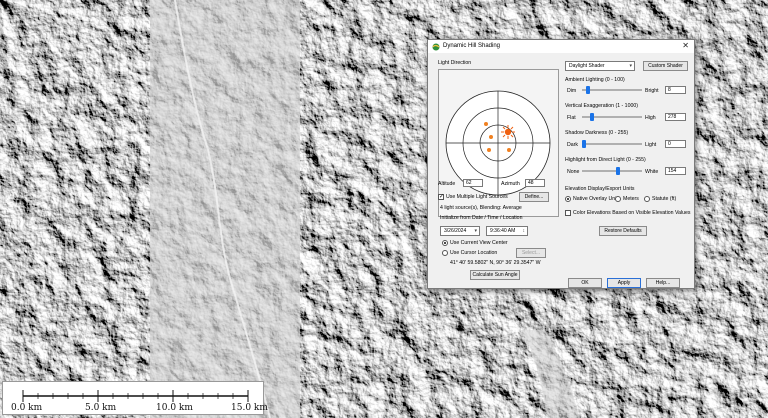 Image resolution: width=768 pixels, height=418 pixels. Describe the element at coordinates (647, 199) in the screenshot. I see `units-feet-radio` at that location.